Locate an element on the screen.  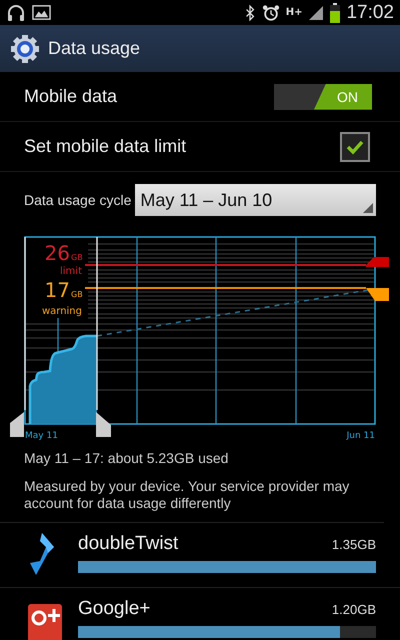
limit-checkbox is located at coordinates (355, 147).